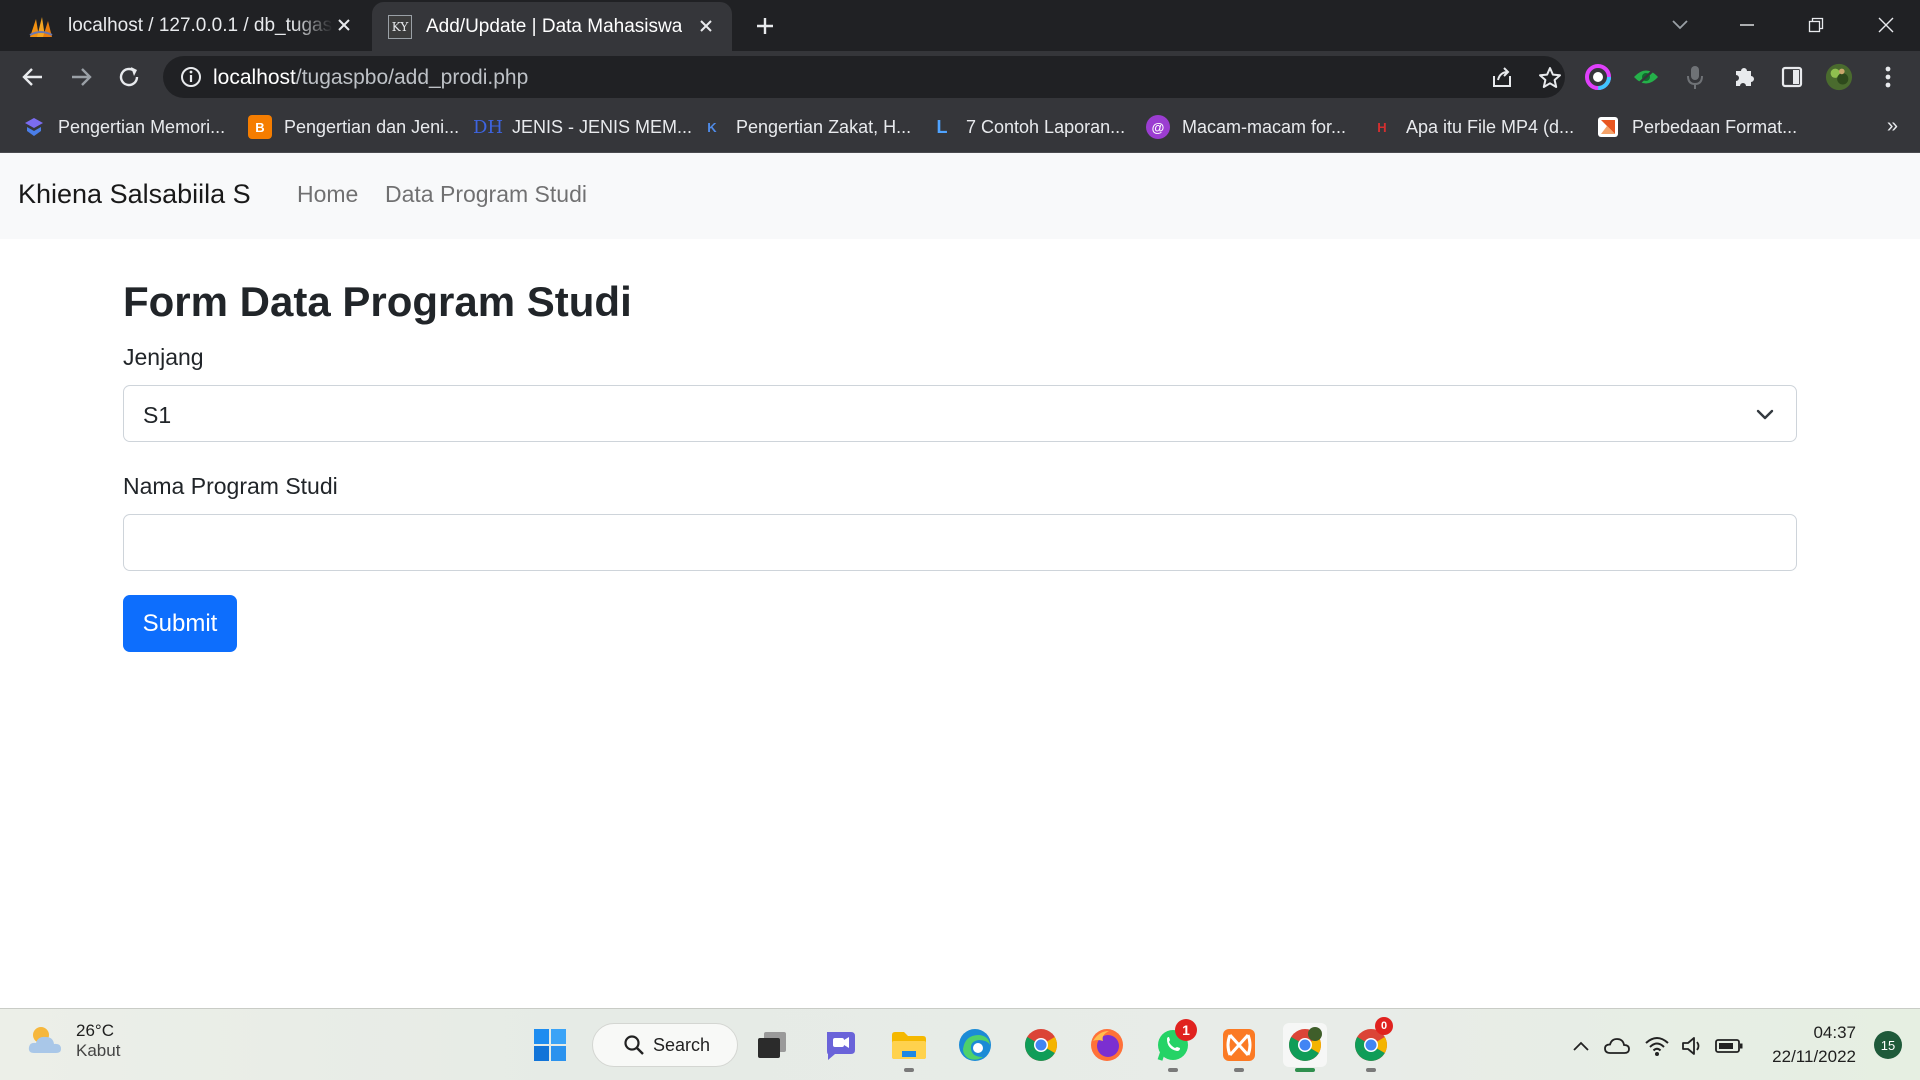 Image resolution: width=1920 pixels, height=1080 pixels. I want to click on nama-program-studi-label: Nama Program Studi, so click(230, 486).